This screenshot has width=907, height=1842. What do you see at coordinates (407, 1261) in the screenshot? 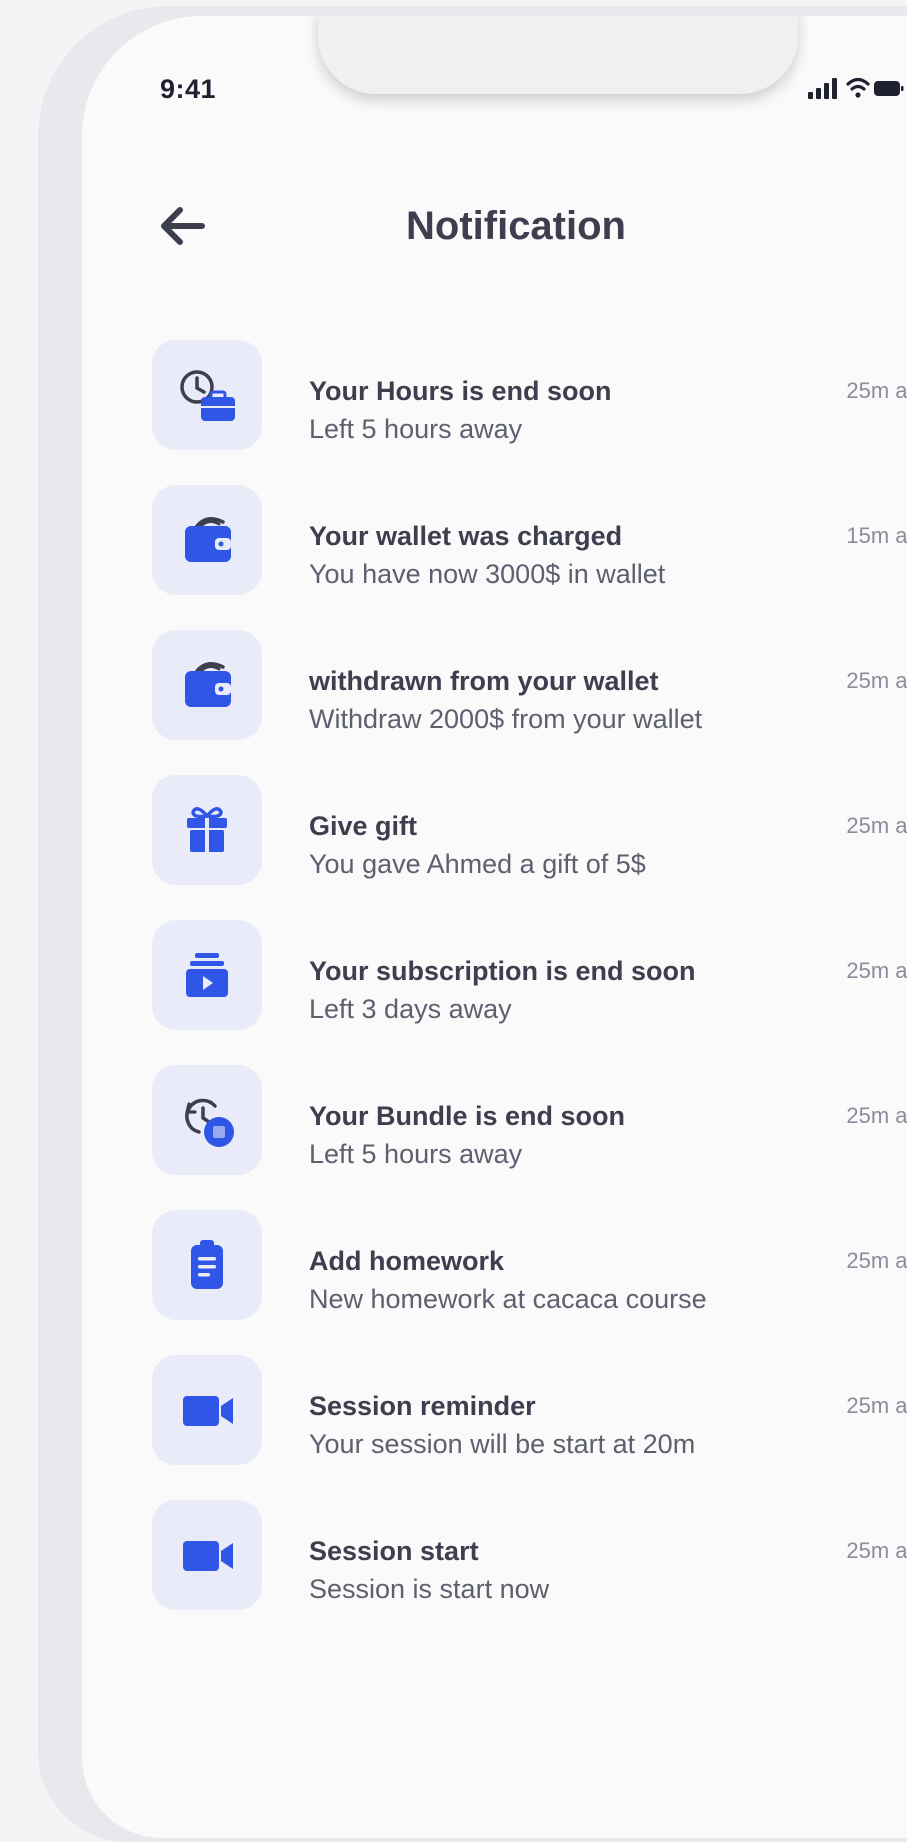
I see `notification-title: Add homework` at bounding box center [407, 1261].